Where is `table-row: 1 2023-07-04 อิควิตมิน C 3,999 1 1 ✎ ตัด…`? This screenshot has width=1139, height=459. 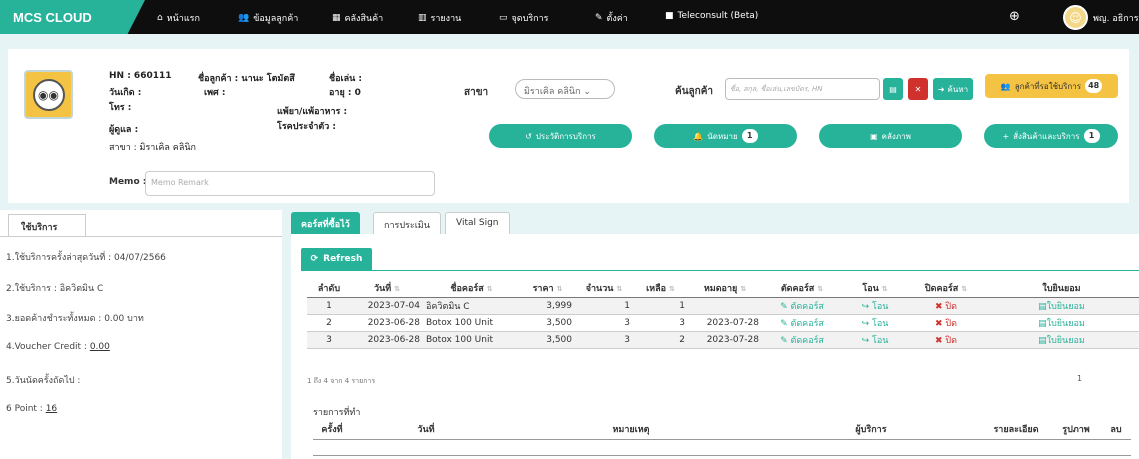
table-row: 1 2023-07-04 อิควิตมิน C 3,999 1 1 ✎ ตัด… is located at coordinates (723, 306).